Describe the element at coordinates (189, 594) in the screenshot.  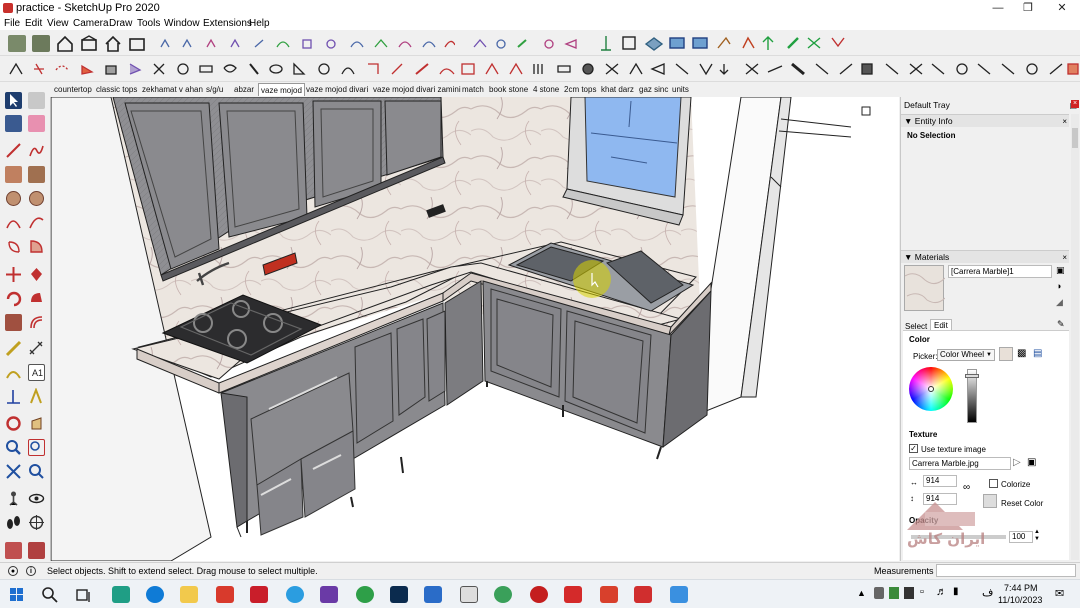
I see `file-explorer-icon` at that location.